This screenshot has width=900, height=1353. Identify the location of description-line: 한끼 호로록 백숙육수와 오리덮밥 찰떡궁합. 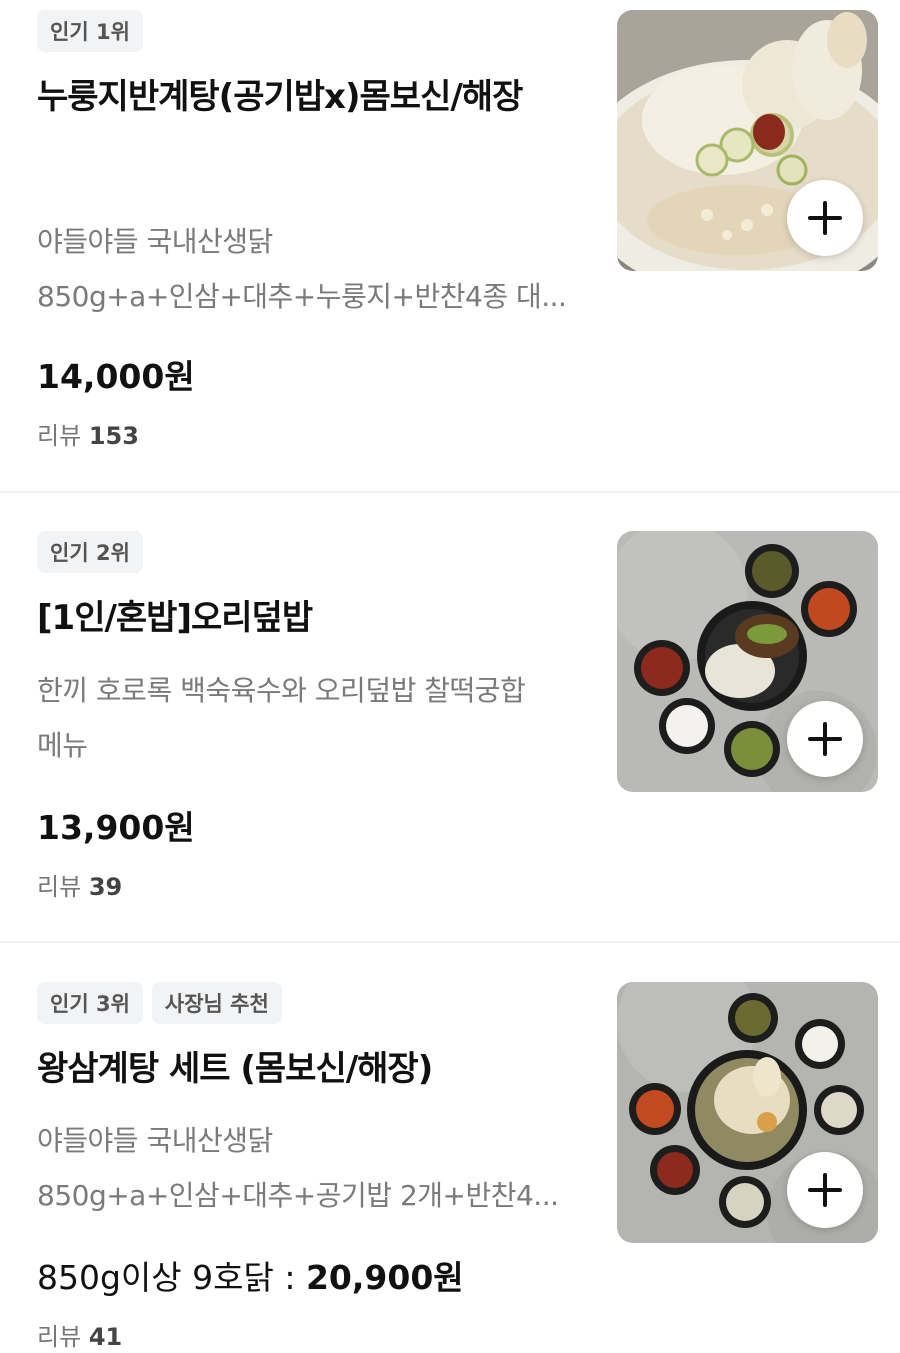
(281, 690).